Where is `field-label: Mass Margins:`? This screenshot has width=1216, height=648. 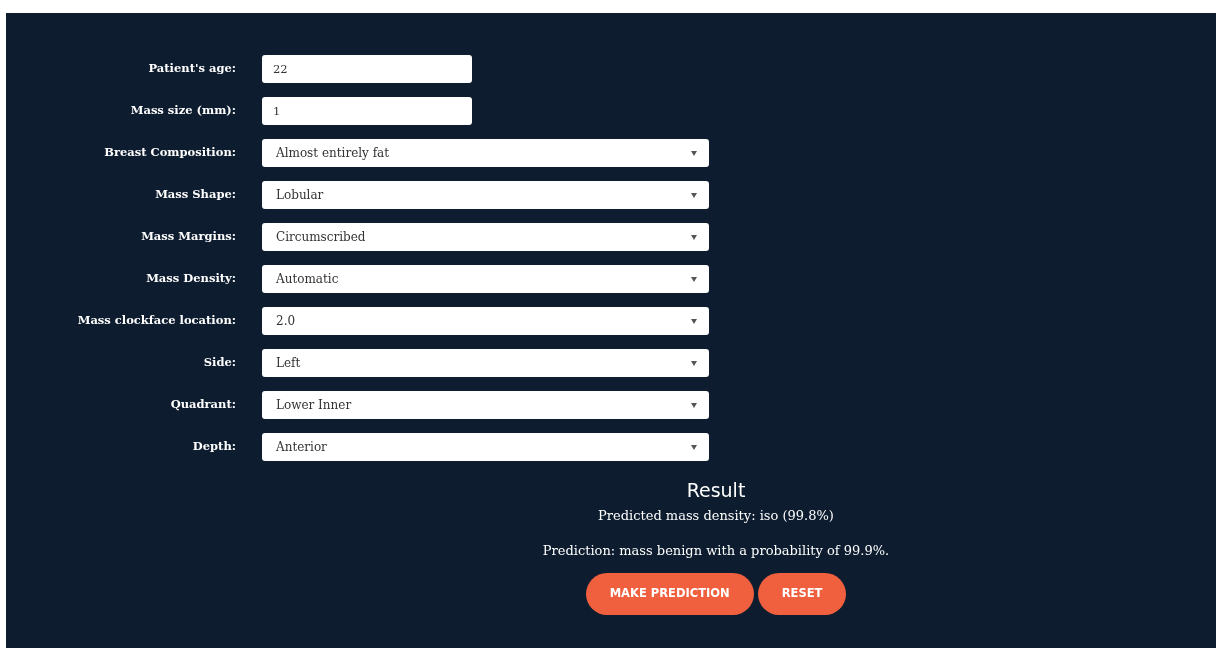 field-label: Mass Margins: is located at coordinates (188, 237).